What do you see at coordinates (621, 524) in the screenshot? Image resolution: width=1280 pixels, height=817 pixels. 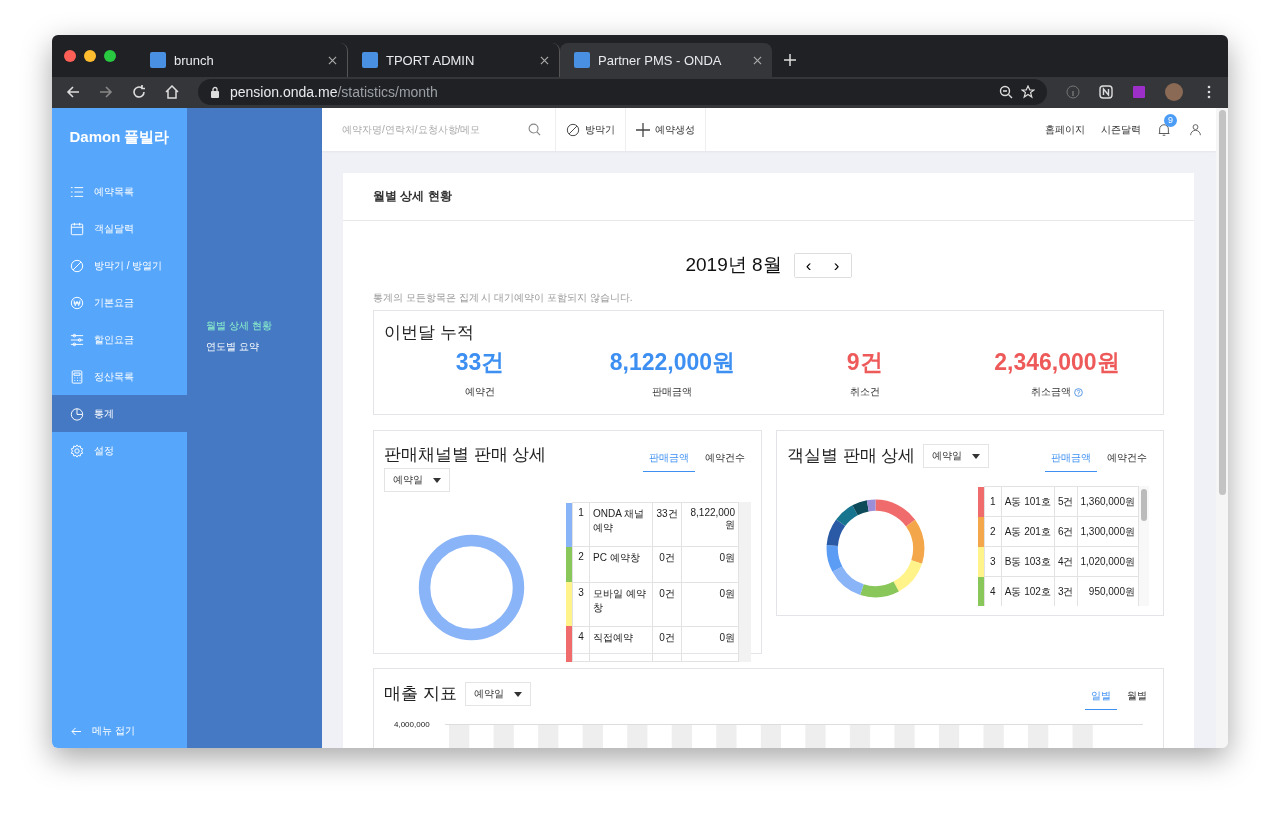 I see `table-cell: ONDA 채널 예약` at bounding box center [621, 524].